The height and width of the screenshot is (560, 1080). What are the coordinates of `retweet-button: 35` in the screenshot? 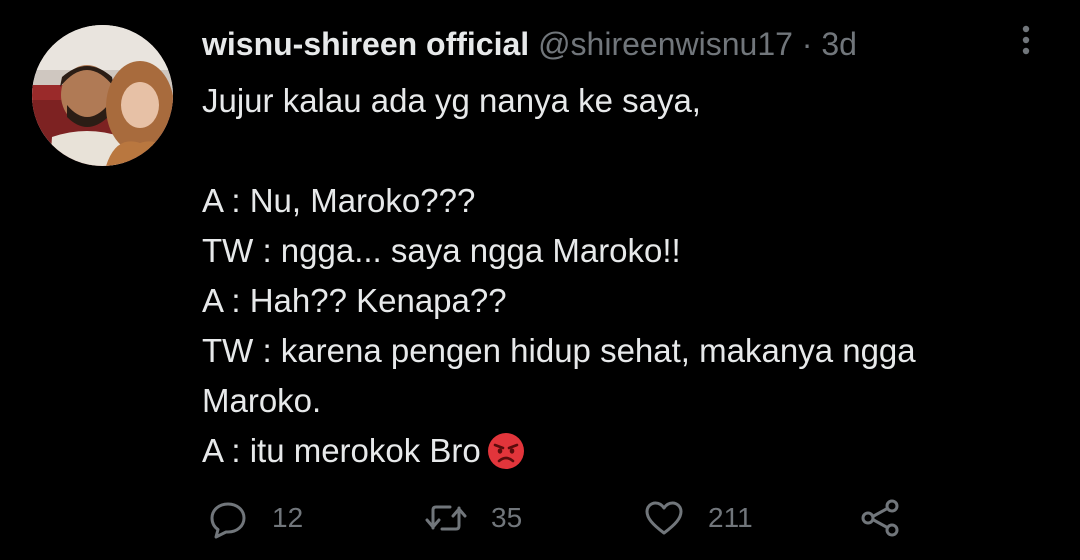 It's located at (472, 518).